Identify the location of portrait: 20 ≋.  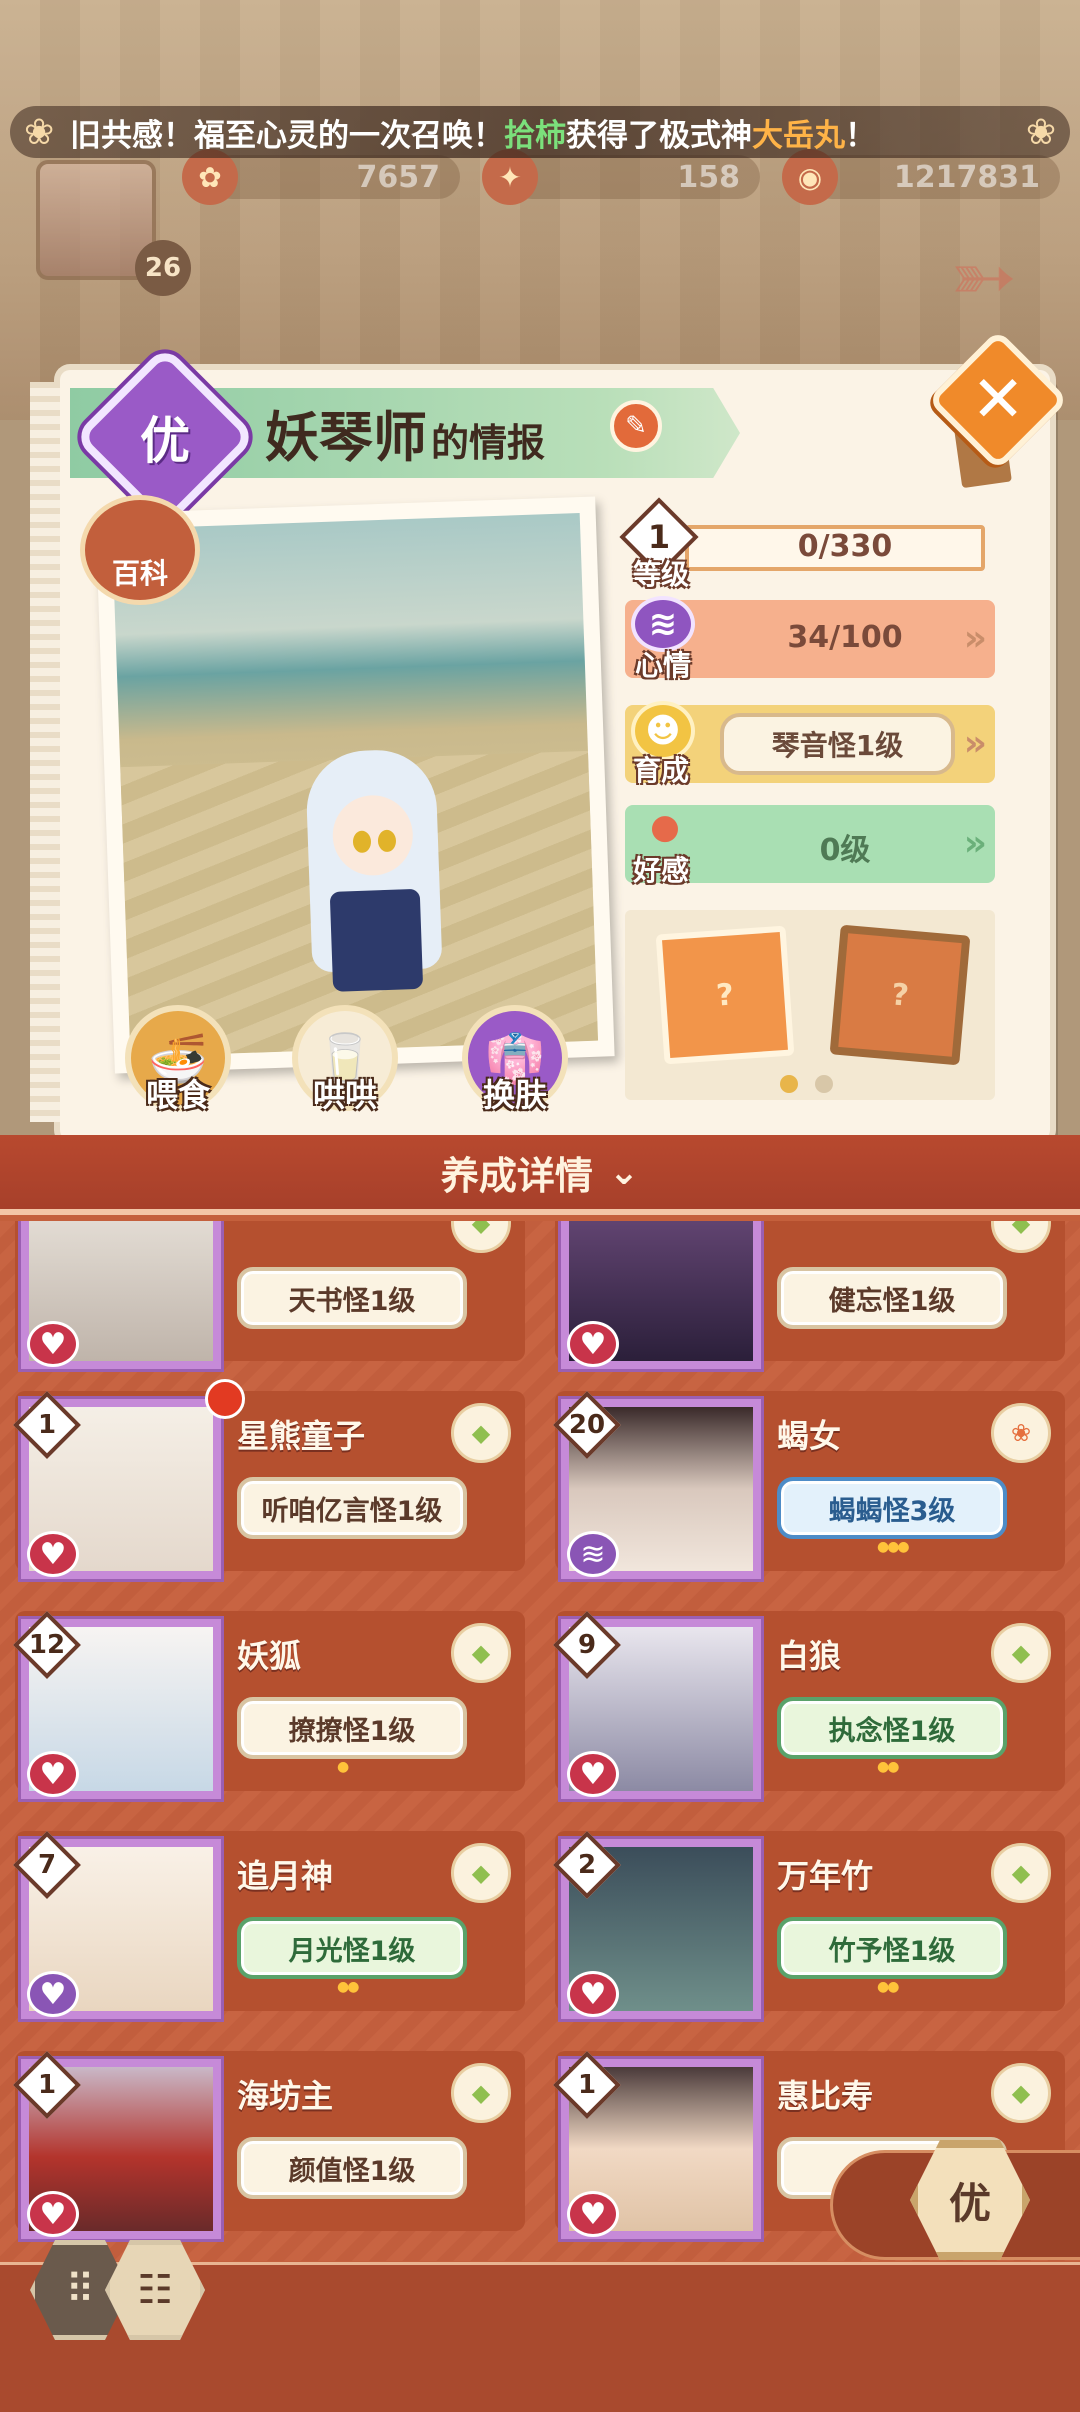
(657, 1485).